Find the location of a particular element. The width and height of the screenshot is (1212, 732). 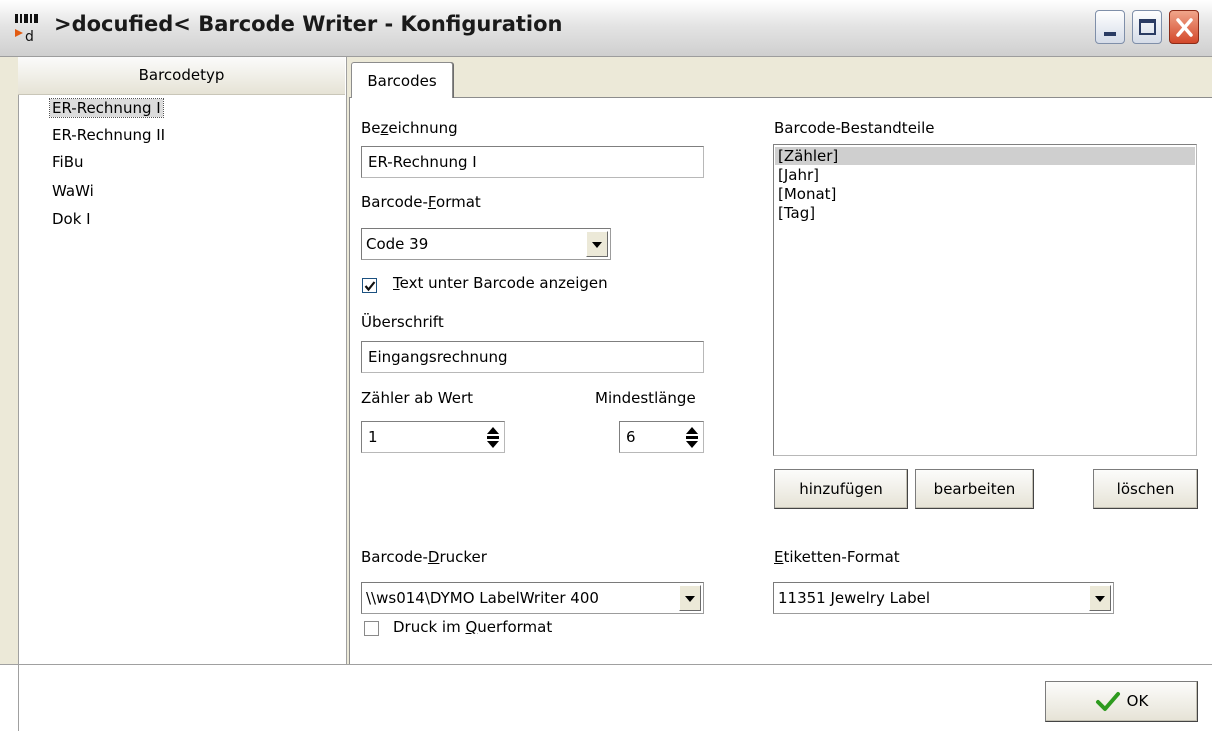

close-icon is located at coordinates (1184, 27).